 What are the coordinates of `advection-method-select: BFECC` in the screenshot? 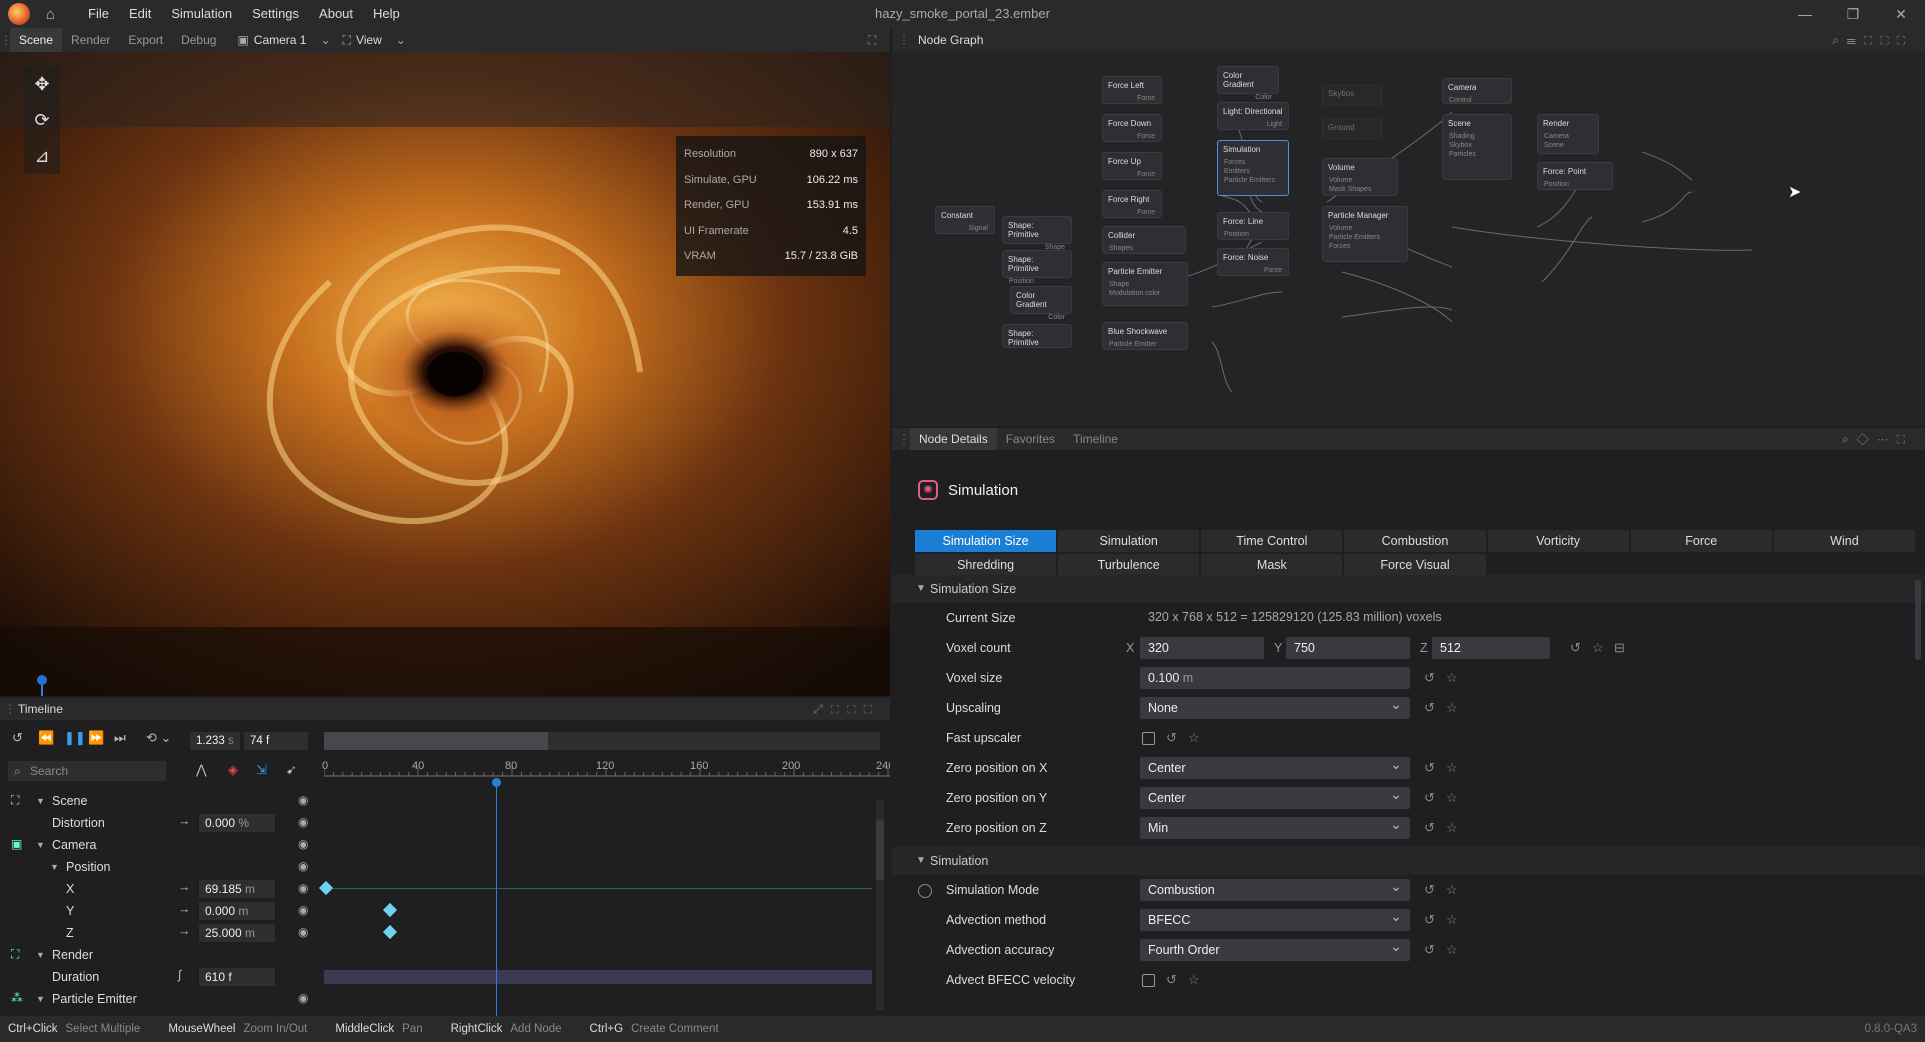 It's located at (1275, 918).